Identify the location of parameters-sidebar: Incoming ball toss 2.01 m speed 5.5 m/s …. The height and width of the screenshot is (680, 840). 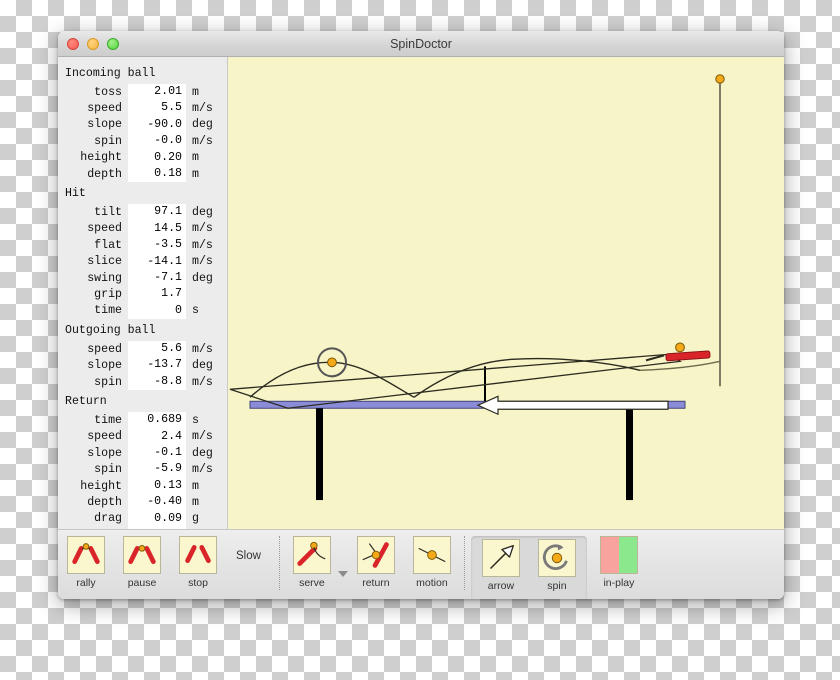
(142, 293).